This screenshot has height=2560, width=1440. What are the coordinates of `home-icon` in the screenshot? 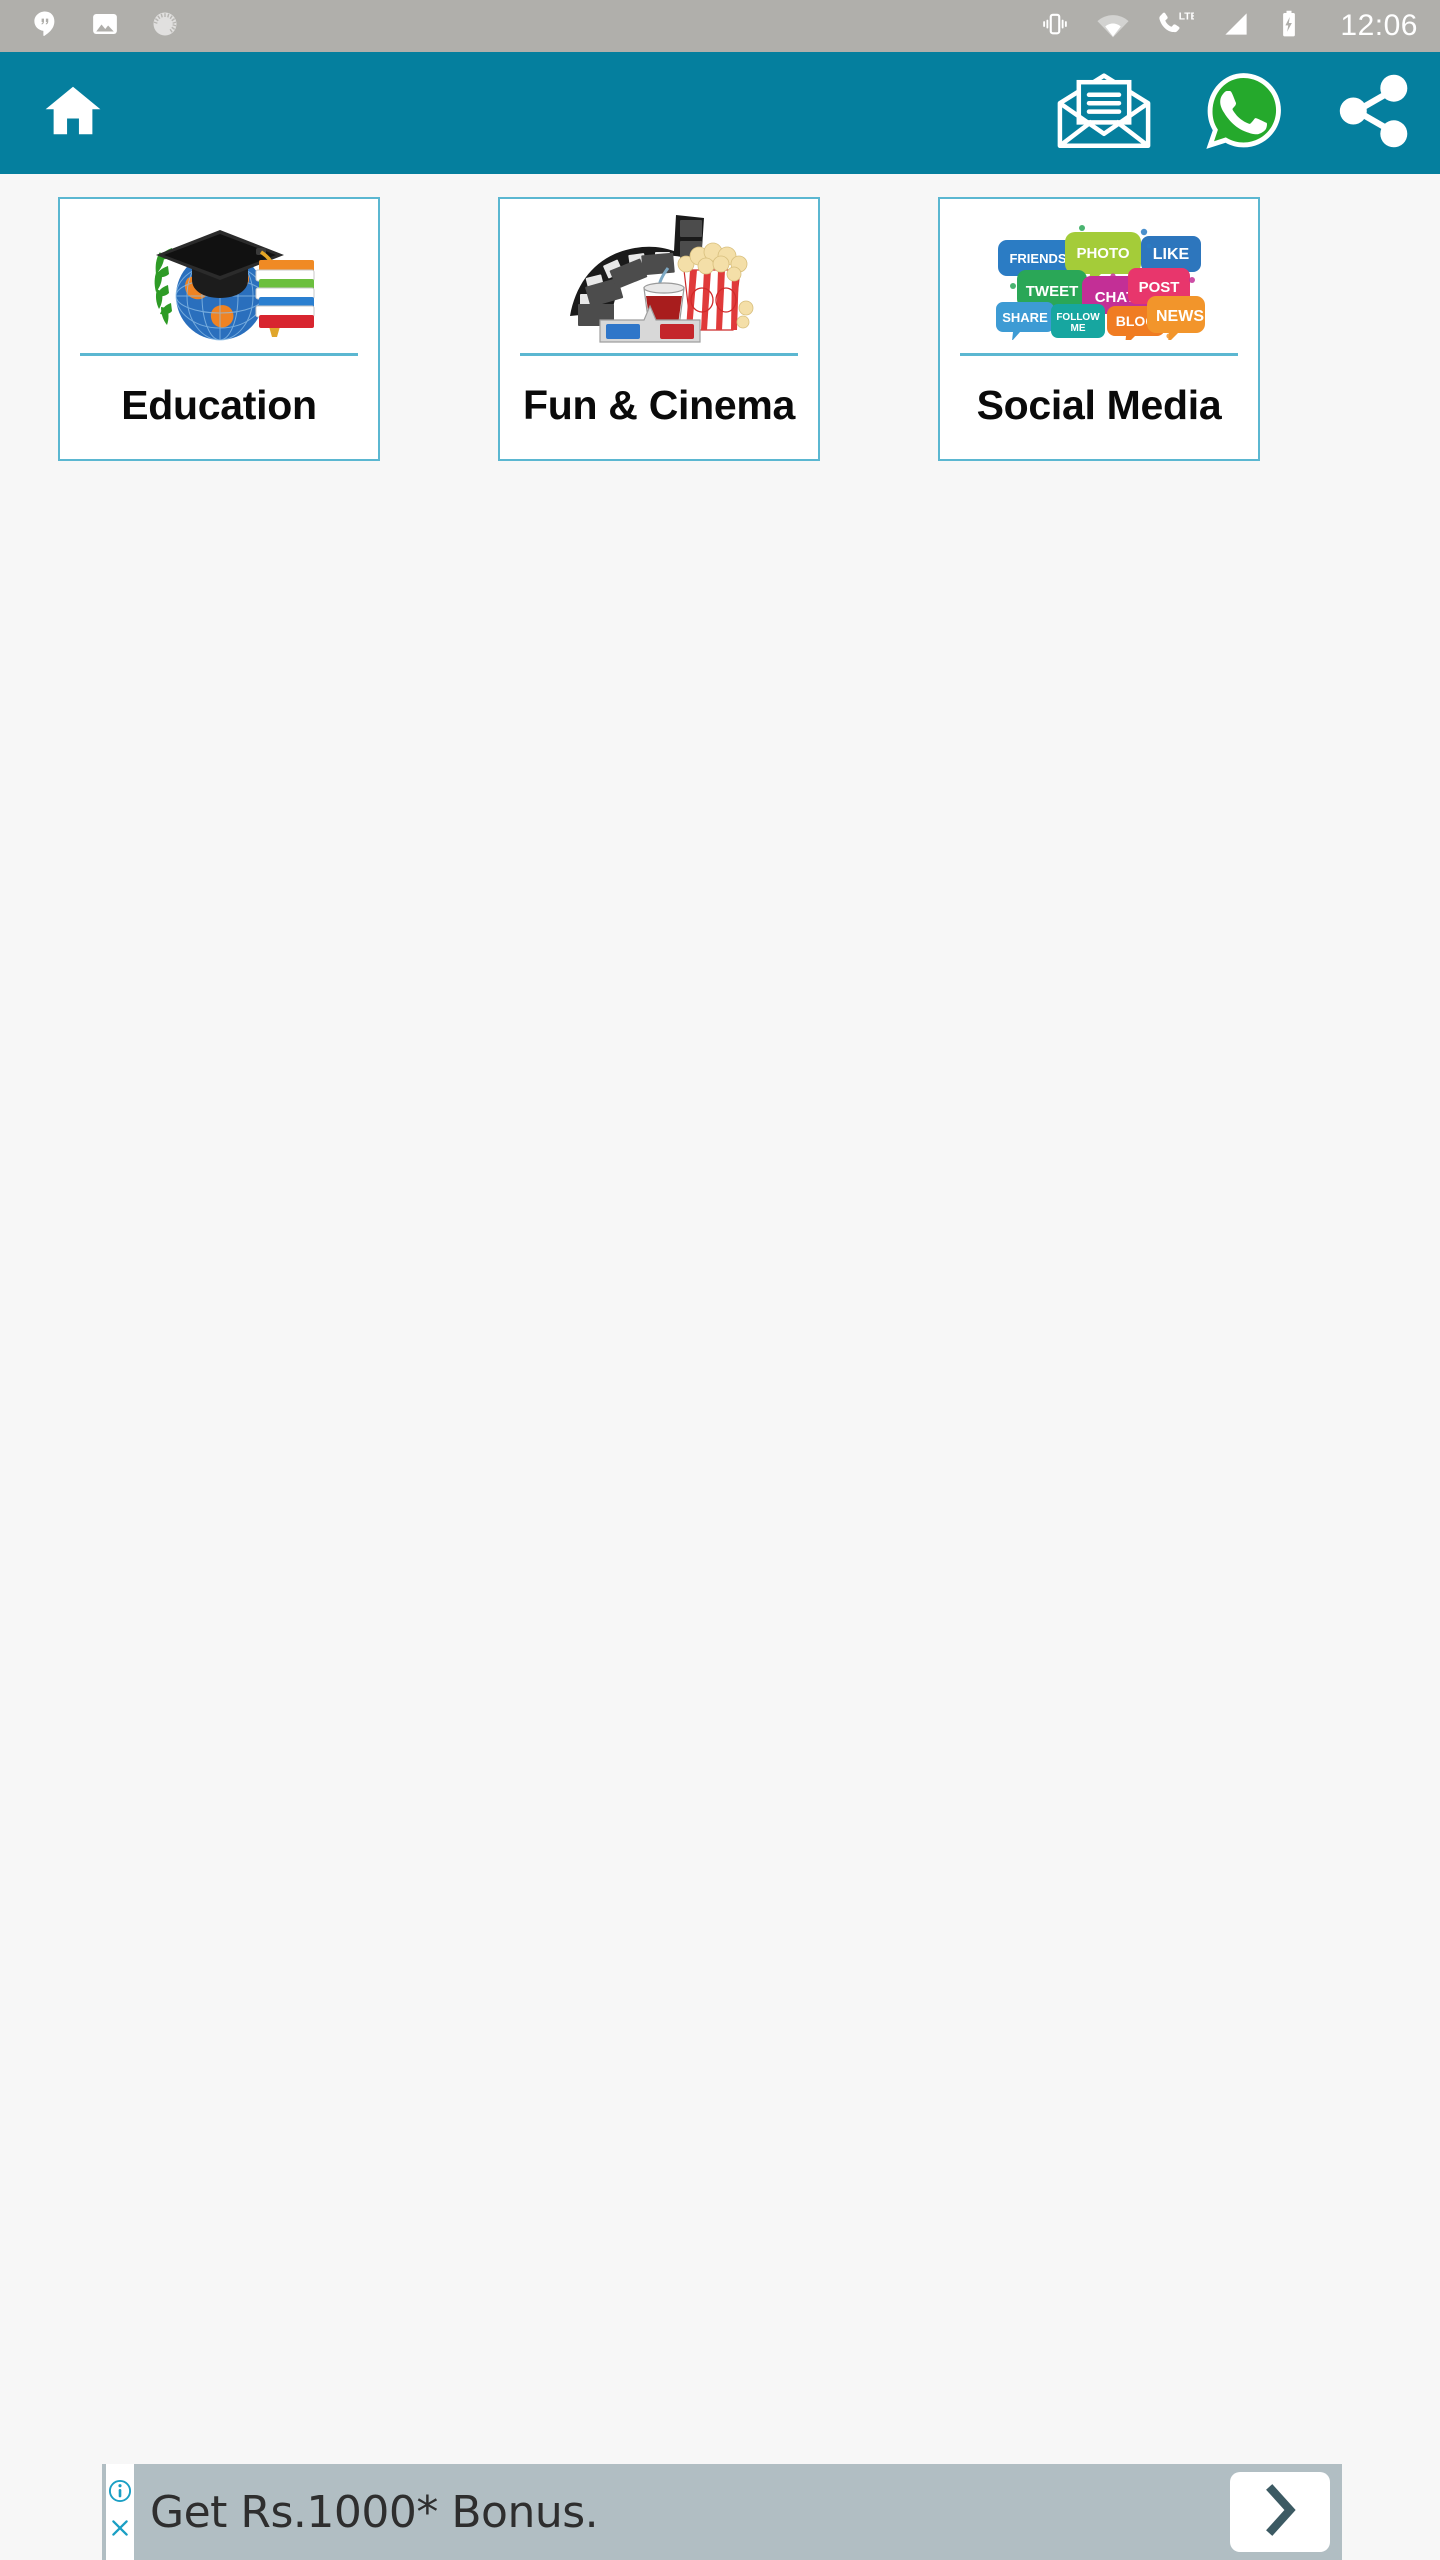 It's located at (73, 113).